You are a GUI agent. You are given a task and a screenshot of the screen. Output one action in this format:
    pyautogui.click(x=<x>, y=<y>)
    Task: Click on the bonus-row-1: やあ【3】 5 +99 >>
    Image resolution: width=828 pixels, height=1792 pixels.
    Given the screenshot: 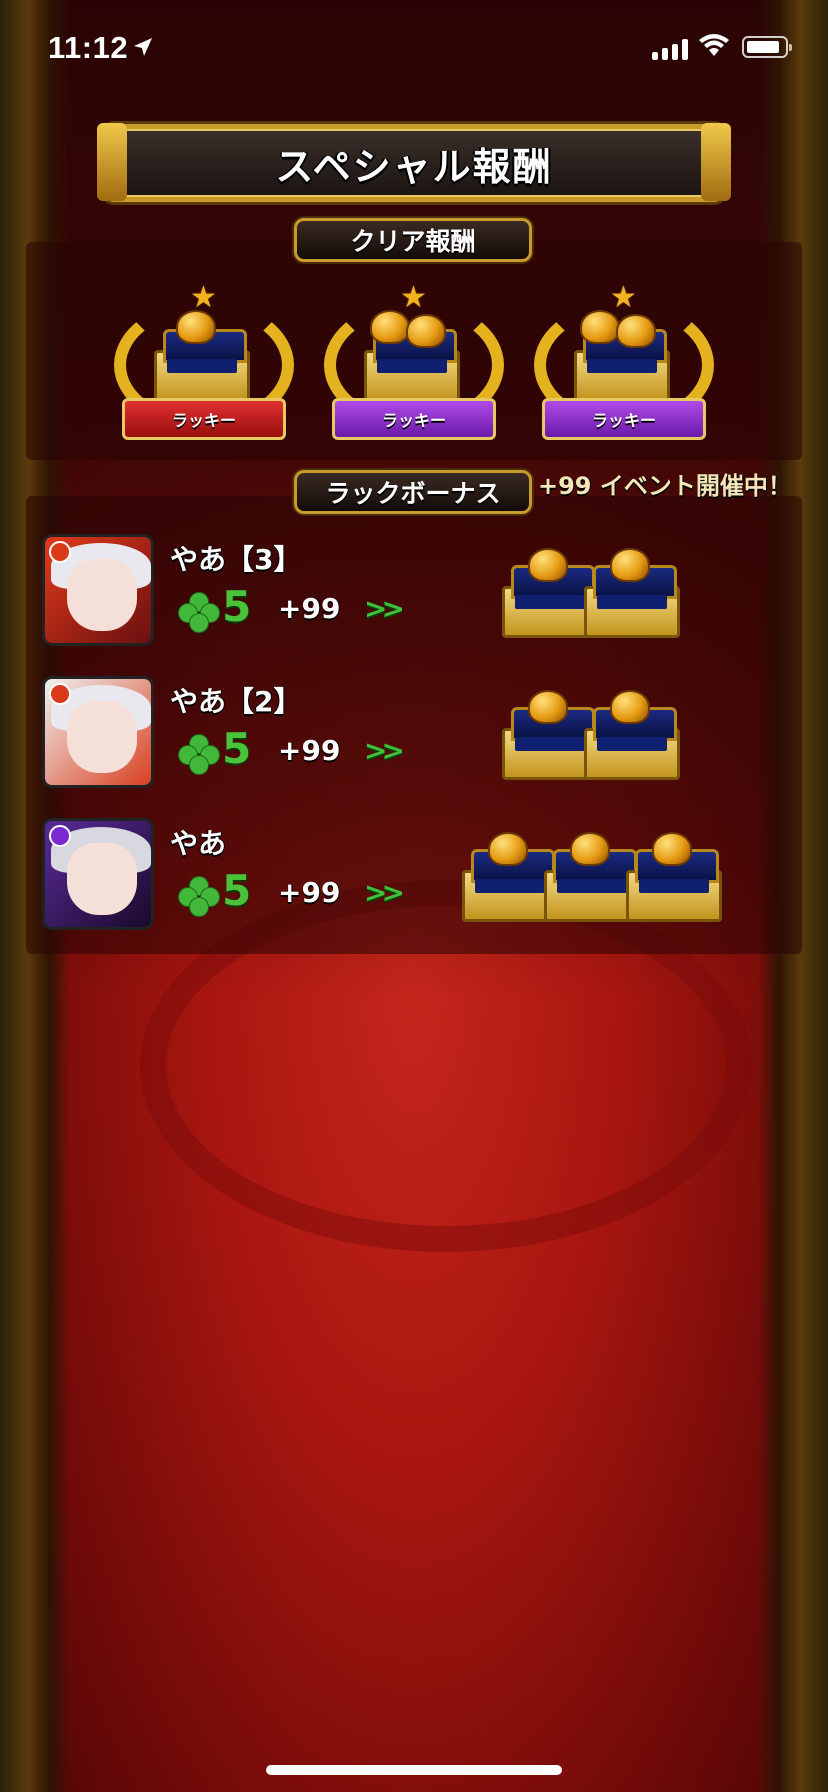 What is the action you would take?
    pyautogui.click(x=402, y=590)
    